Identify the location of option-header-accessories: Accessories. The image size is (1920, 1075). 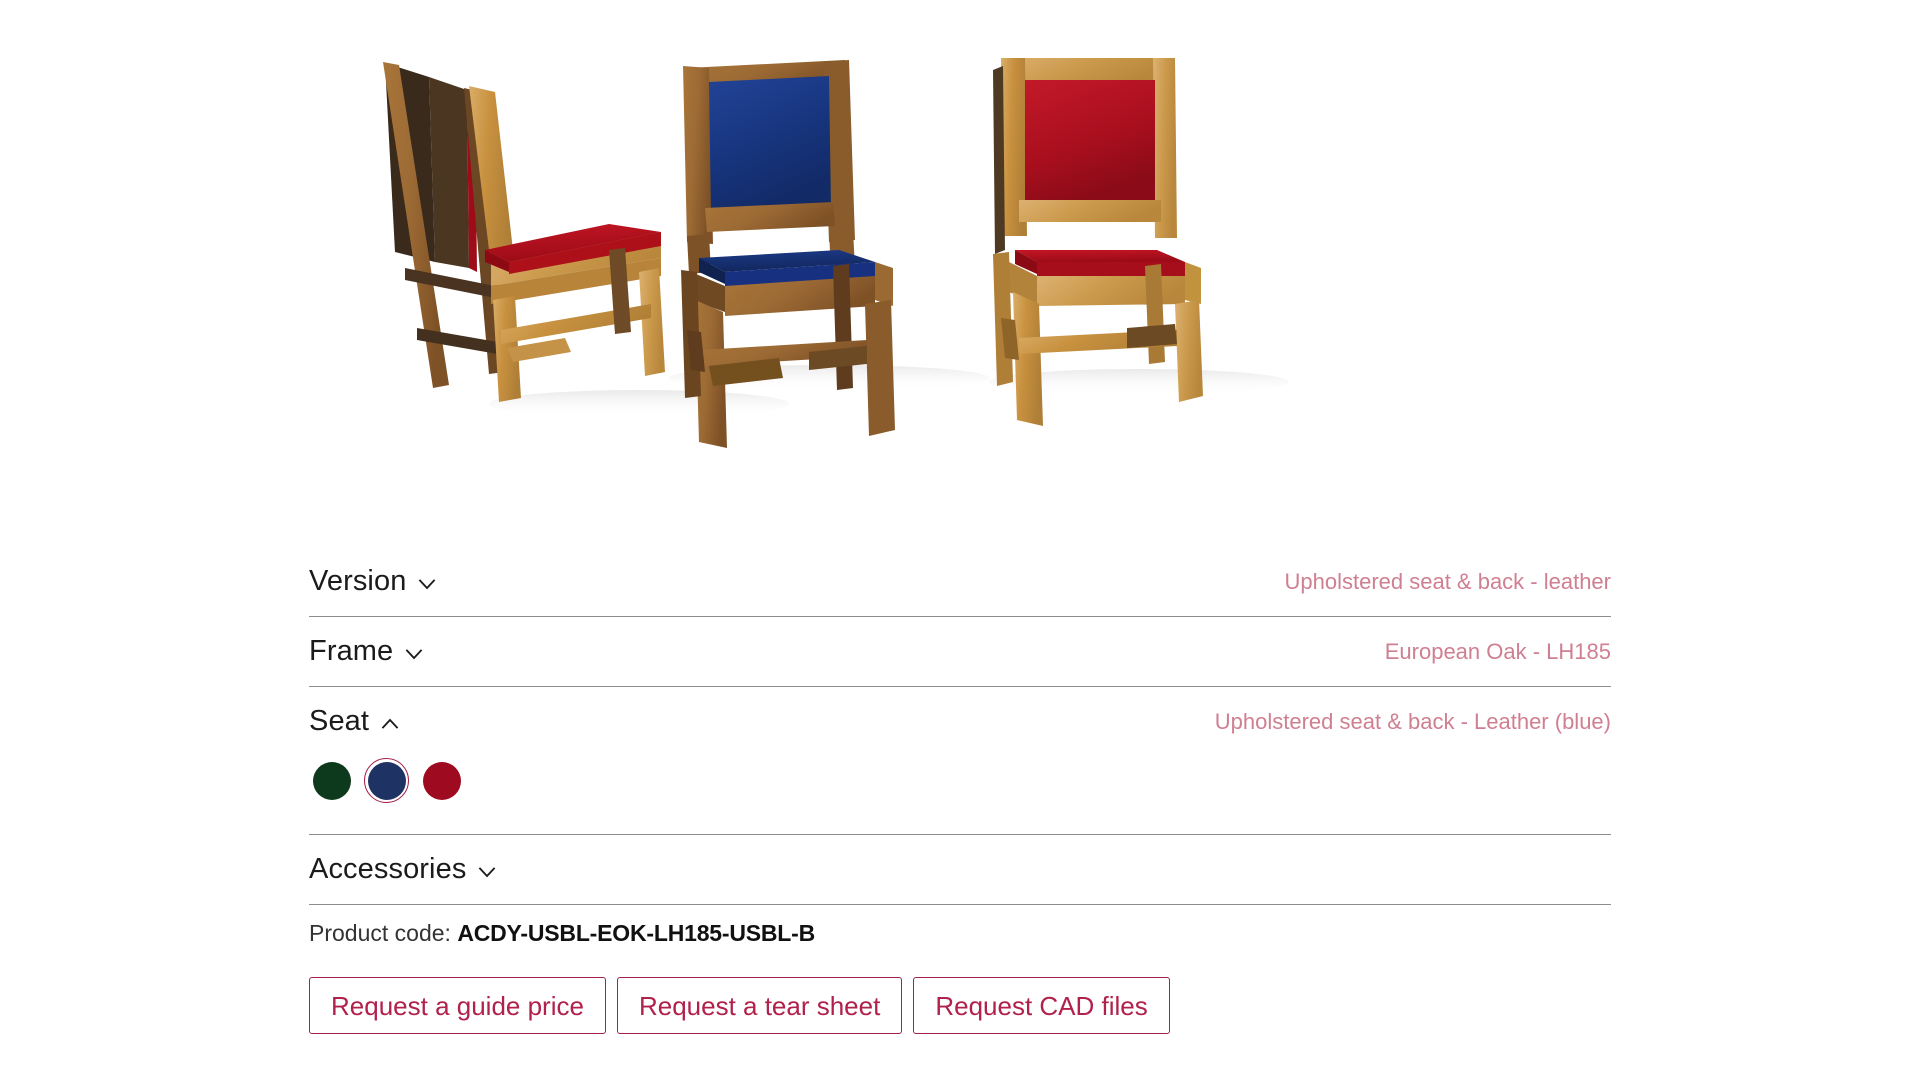
(960, 869).